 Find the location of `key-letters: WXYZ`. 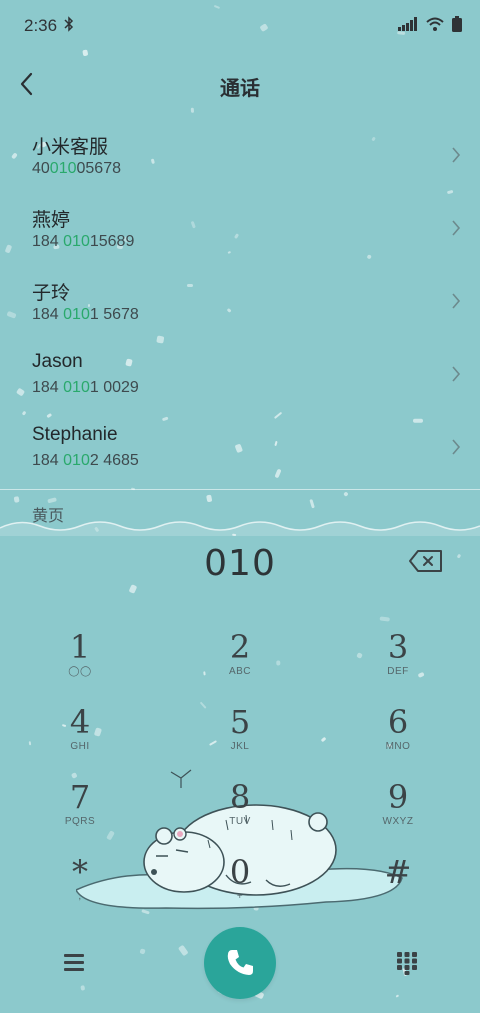

key-letters: WXYZ is located at coordinates (398, 821).